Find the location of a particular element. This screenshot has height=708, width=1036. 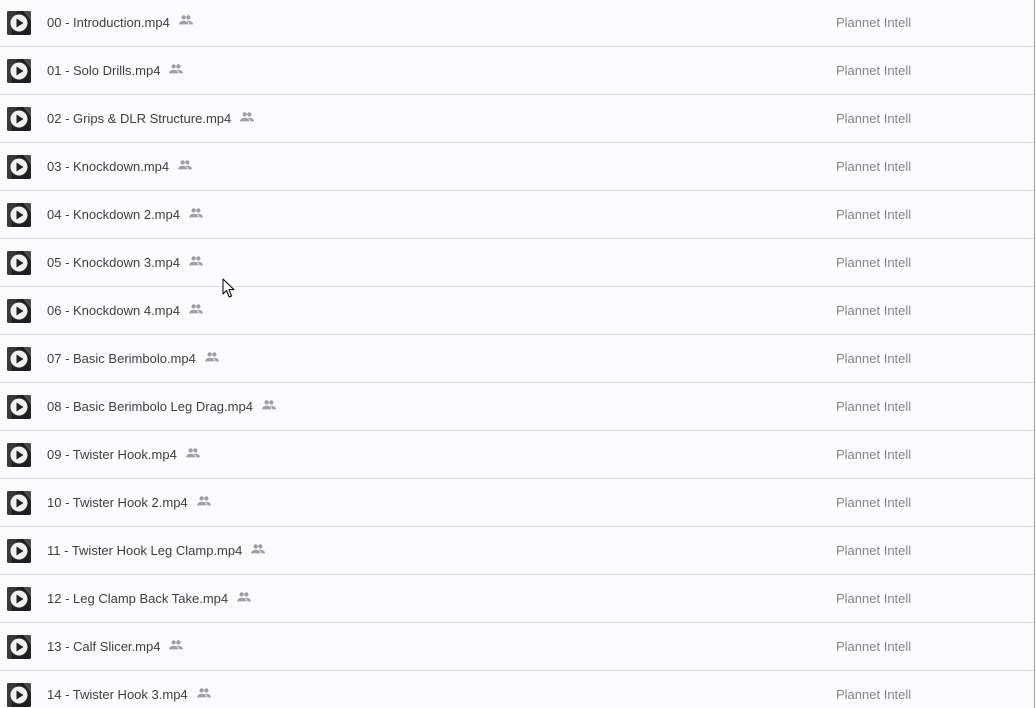

file-name: 08 - Basic Berimbolo Leg Drag.mp4 is located at coordinates (150, 406).